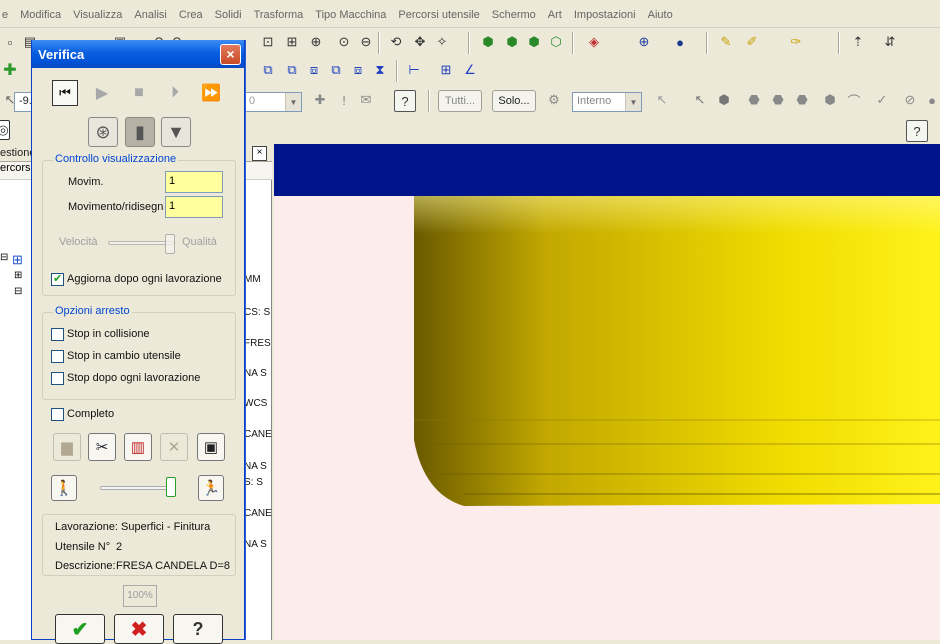  What do you see at coordinates (57, 356) in the screenshot?
I see `stop-tool-change-checkbox` at bounding box center [57, 356].